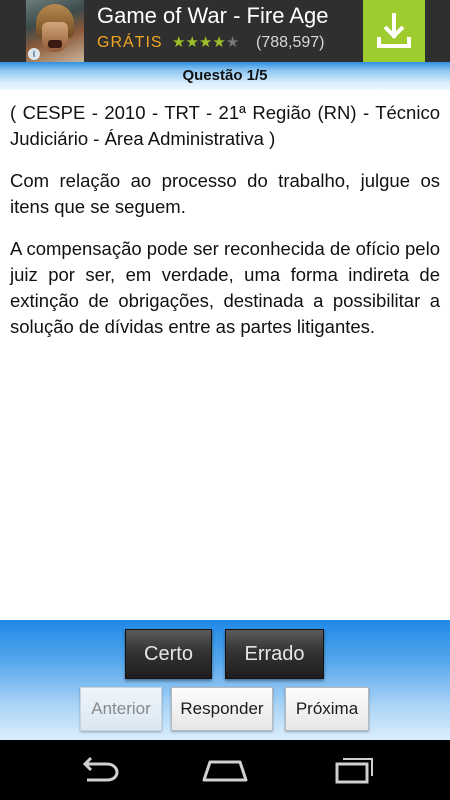 The height and width of the screenshot is (800, 450). What do you see at coordinates (55, 31) in the screenshot?
I see `game-thumbnail: i` at bounding box center [55, 31].